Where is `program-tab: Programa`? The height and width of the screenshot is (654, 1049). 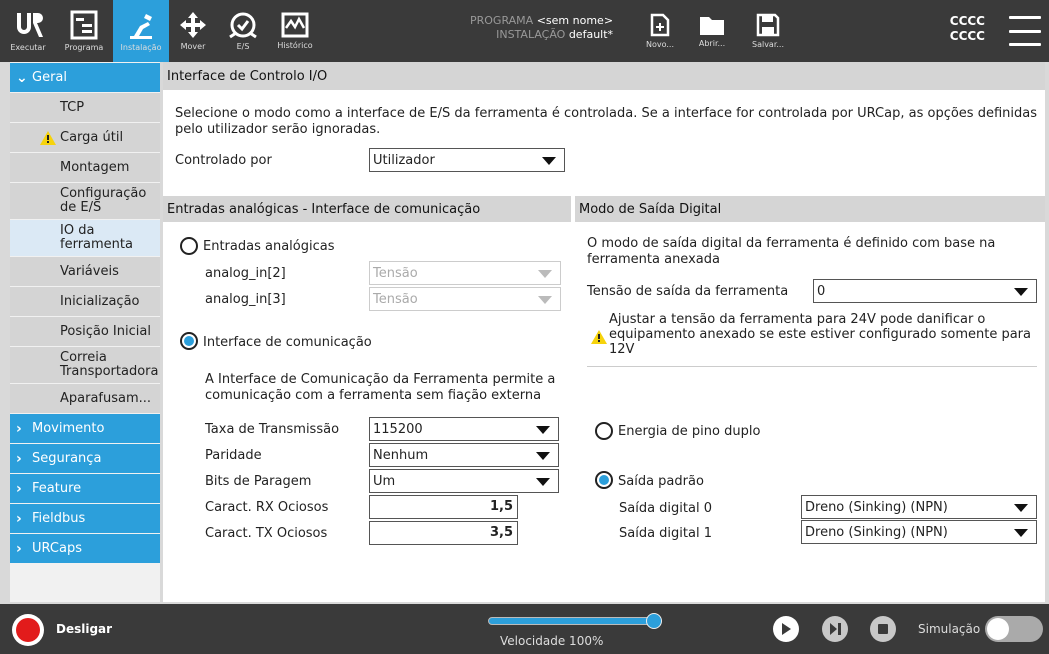
program-tab: Programa is located at coordinates (84, 31).